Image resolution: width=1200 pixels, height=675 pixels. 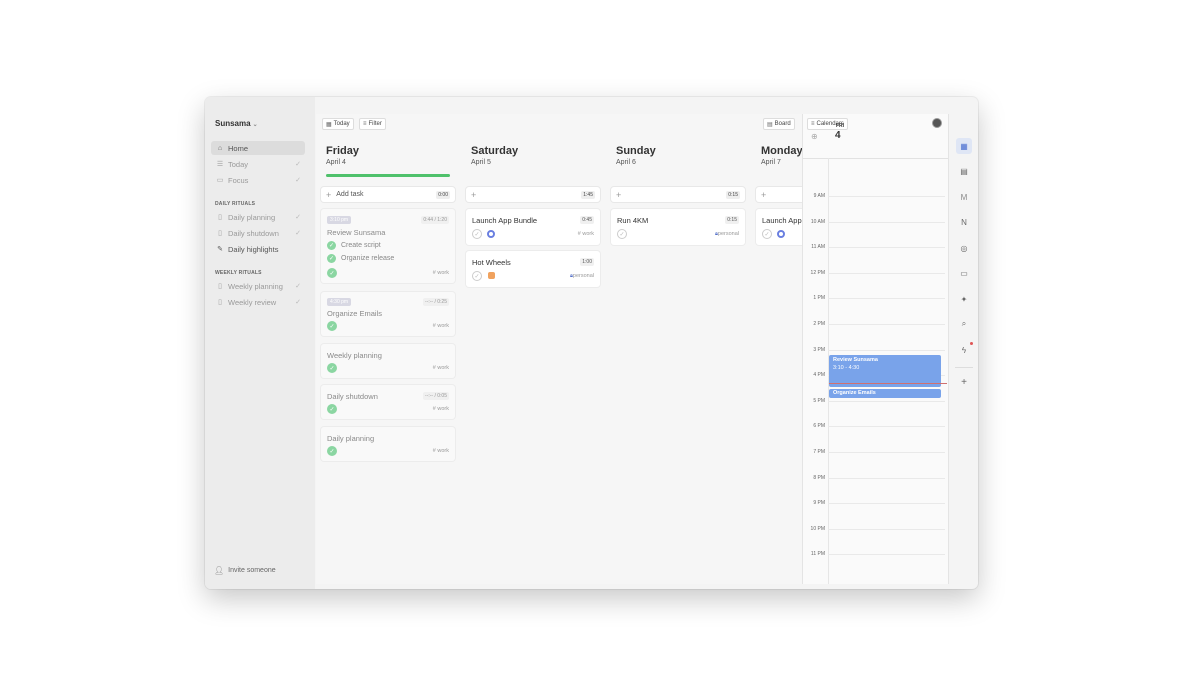 What do you see at coordinates (235, 204) in the screenshot?
I see `daily-rituals-heading: DAILY RITUALS` at bounding box center [235, 204].